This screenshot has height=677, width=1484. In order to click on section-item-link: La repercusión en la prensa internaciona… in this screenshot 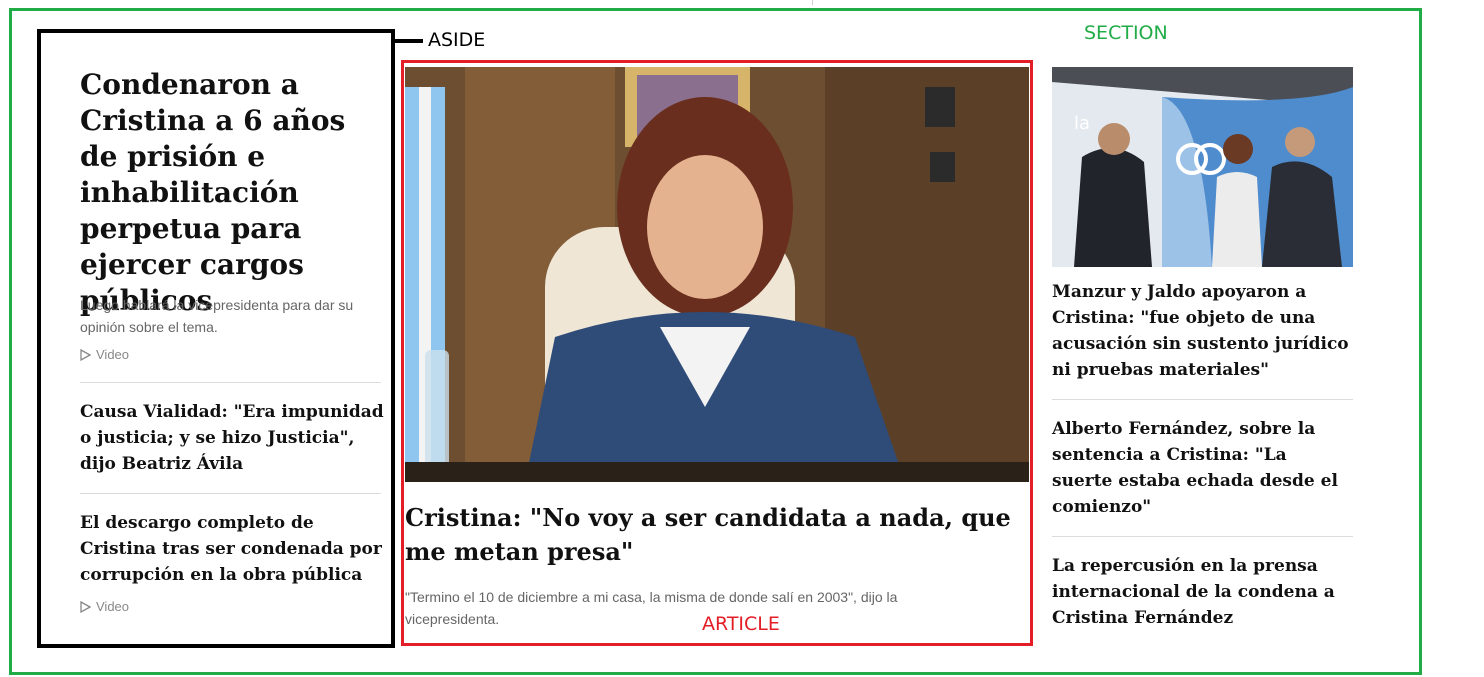, I will do `click(1202, 592)`.